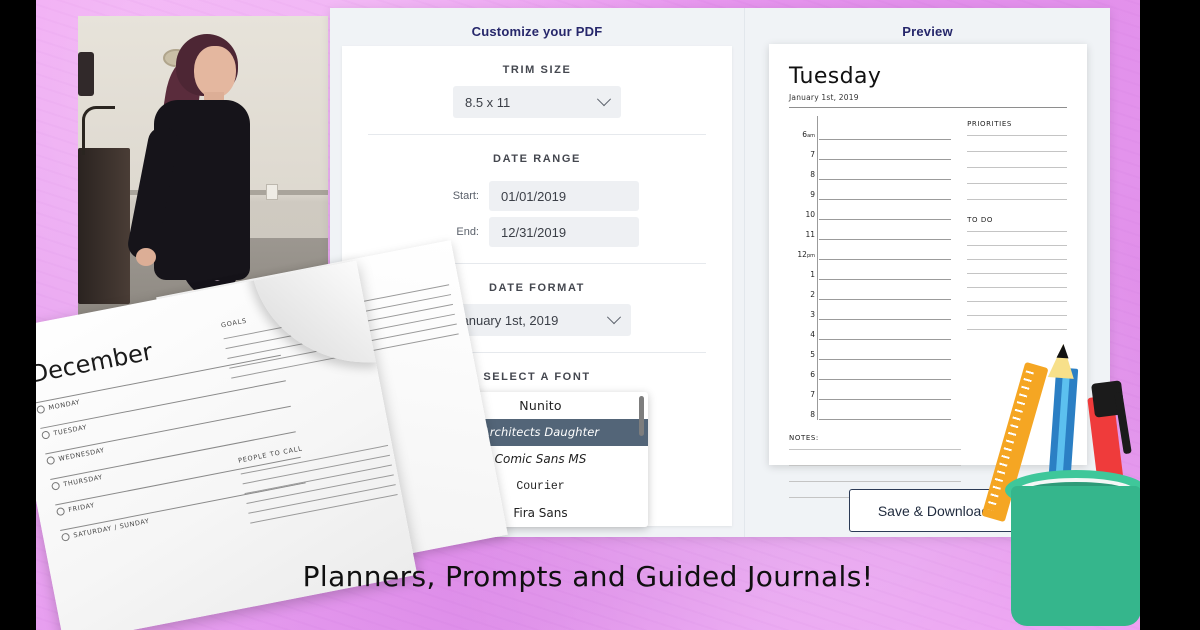  What do you see at coordinates (808, 134) in the screenshot?
I see `preview-hour-label: 6am` at bounding box center [808, 134].